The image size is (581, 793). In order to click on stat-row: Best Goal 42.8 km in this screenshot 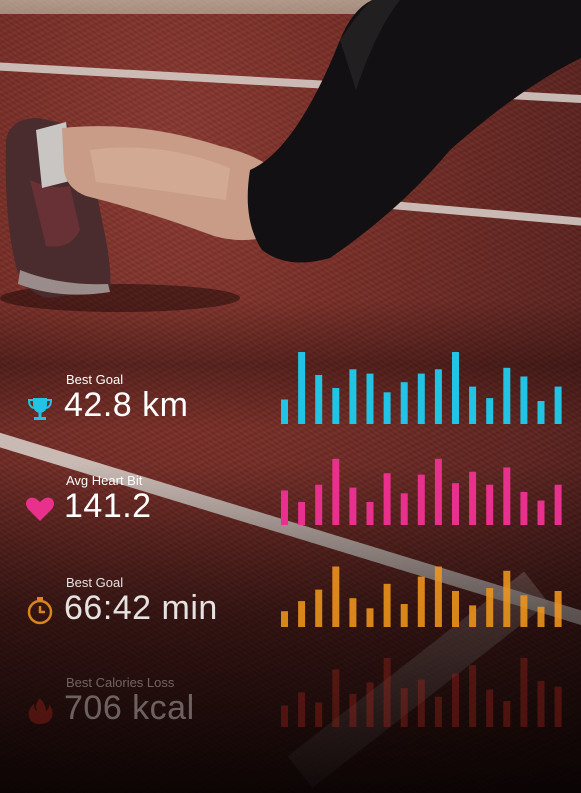, I will do `click(290, 392)`.